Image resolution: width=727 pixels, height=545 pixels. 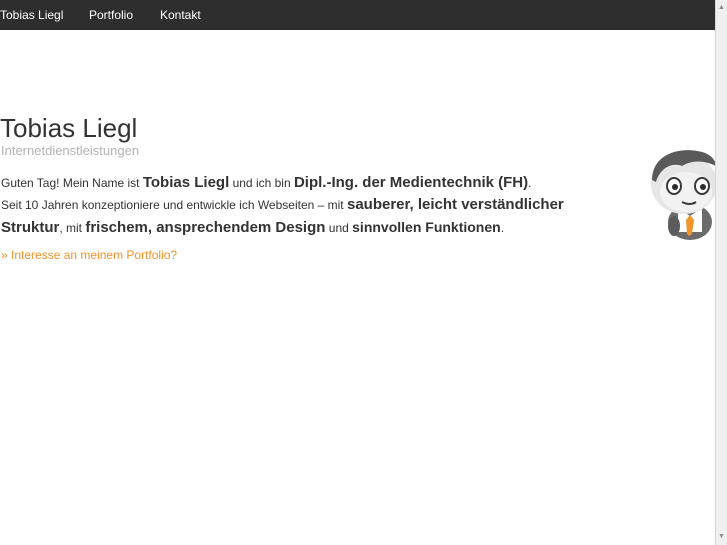 What do you see at coordinates (426, 227) in the screenshot?
I see `intro-highlight-functions: sinnvollen Funktionen` at bounding box center [426, 227].